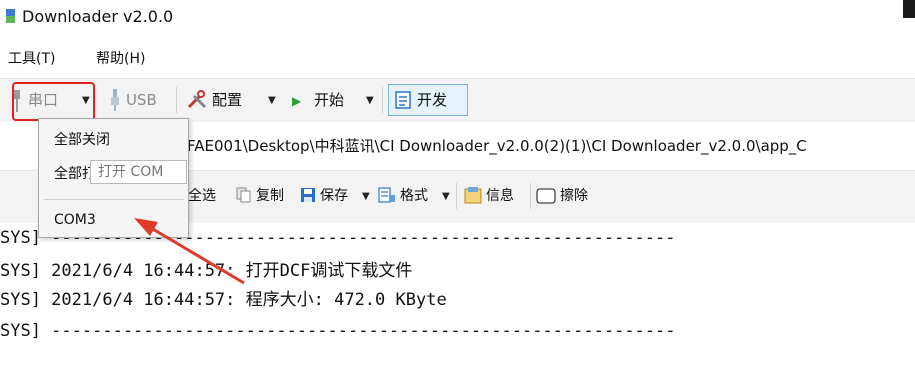  Describe the element at coordinates (272, 101) in the screenshot. I see `config-dropdown-icon: ▼` at that location.